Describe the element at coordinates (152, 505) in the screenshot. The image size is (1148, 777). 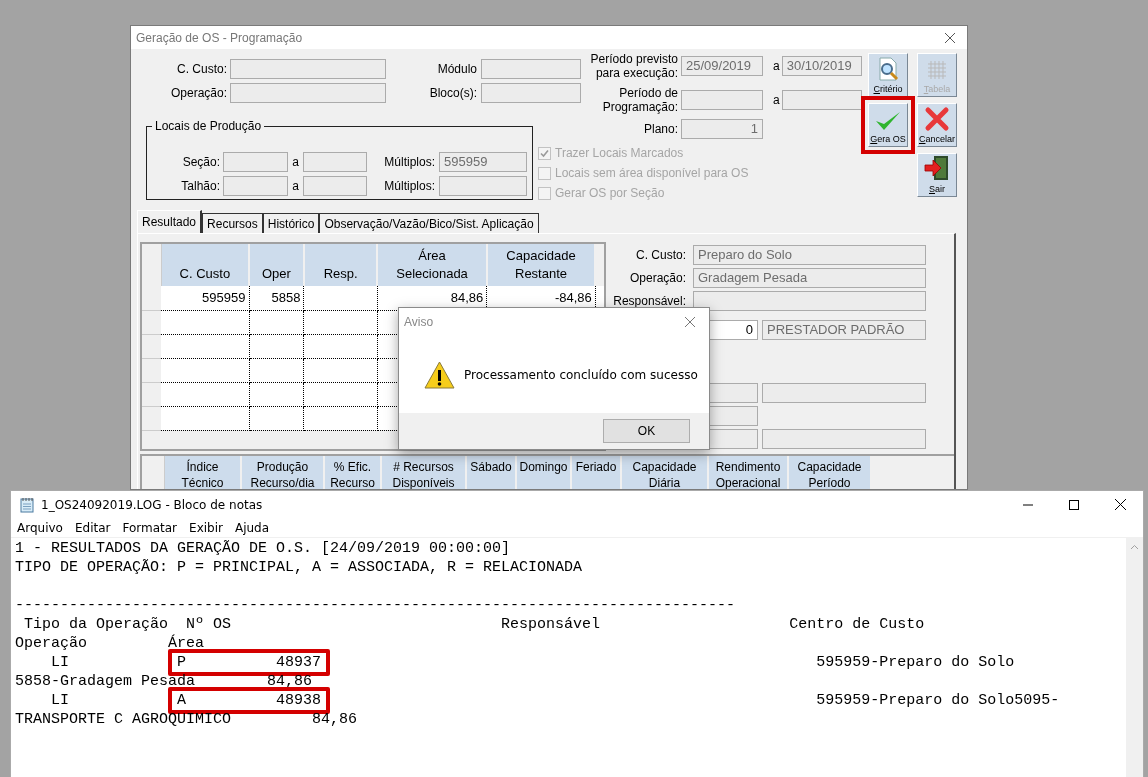
I see `window-title: 1_OS24092019.LOG - Bloco de notas` at that location.